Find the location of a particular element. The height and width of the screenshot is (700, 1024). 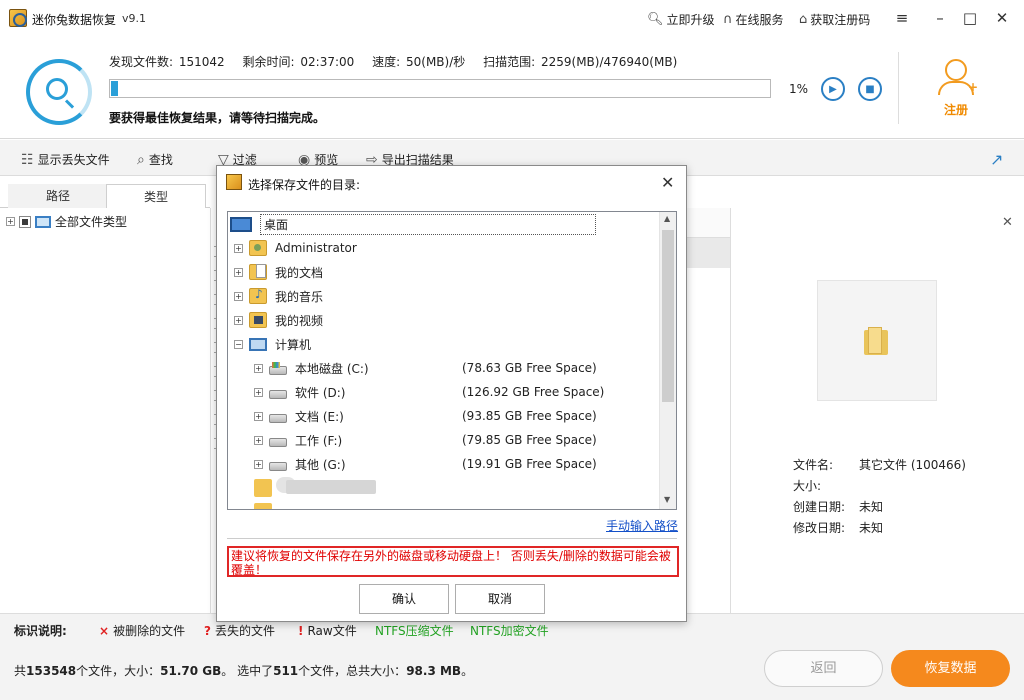

lost-mark-icon: ? is located at coordinates (207, 631).